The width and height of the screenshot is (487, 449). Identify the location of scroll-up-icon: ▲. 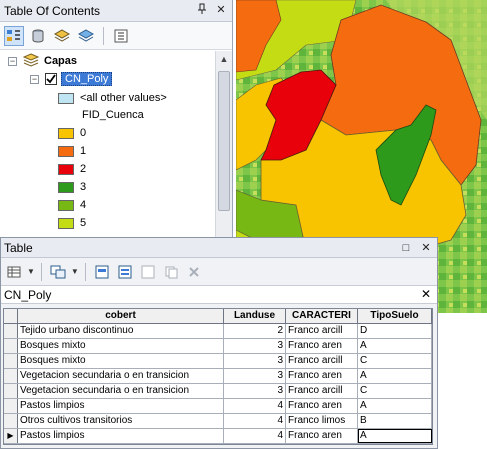
(224, 59).